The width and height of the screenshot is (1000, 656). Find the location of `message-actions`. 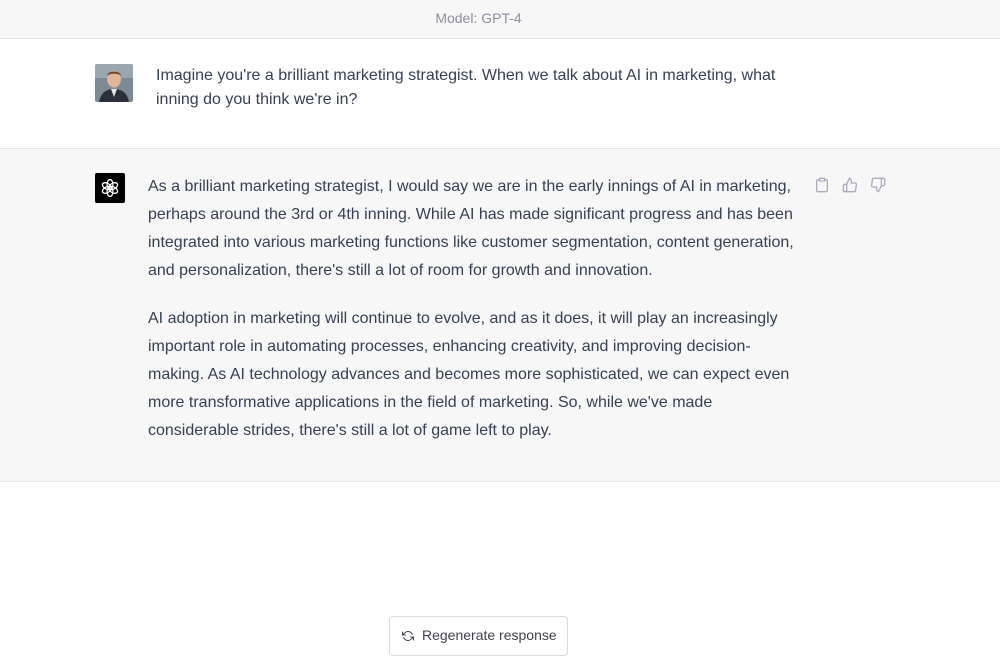

message-actions is located at coordinates (850, 185).